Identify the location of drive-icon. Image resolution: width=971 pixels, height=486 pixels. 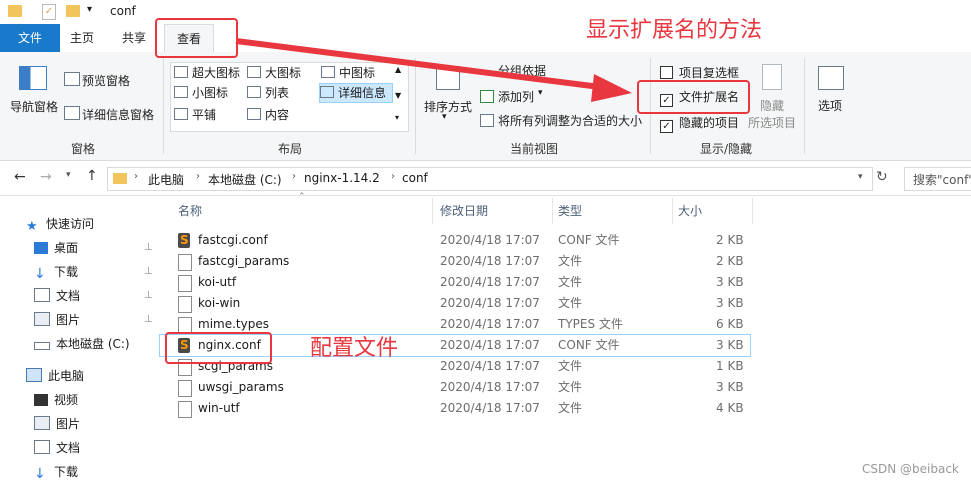
(42, 346).